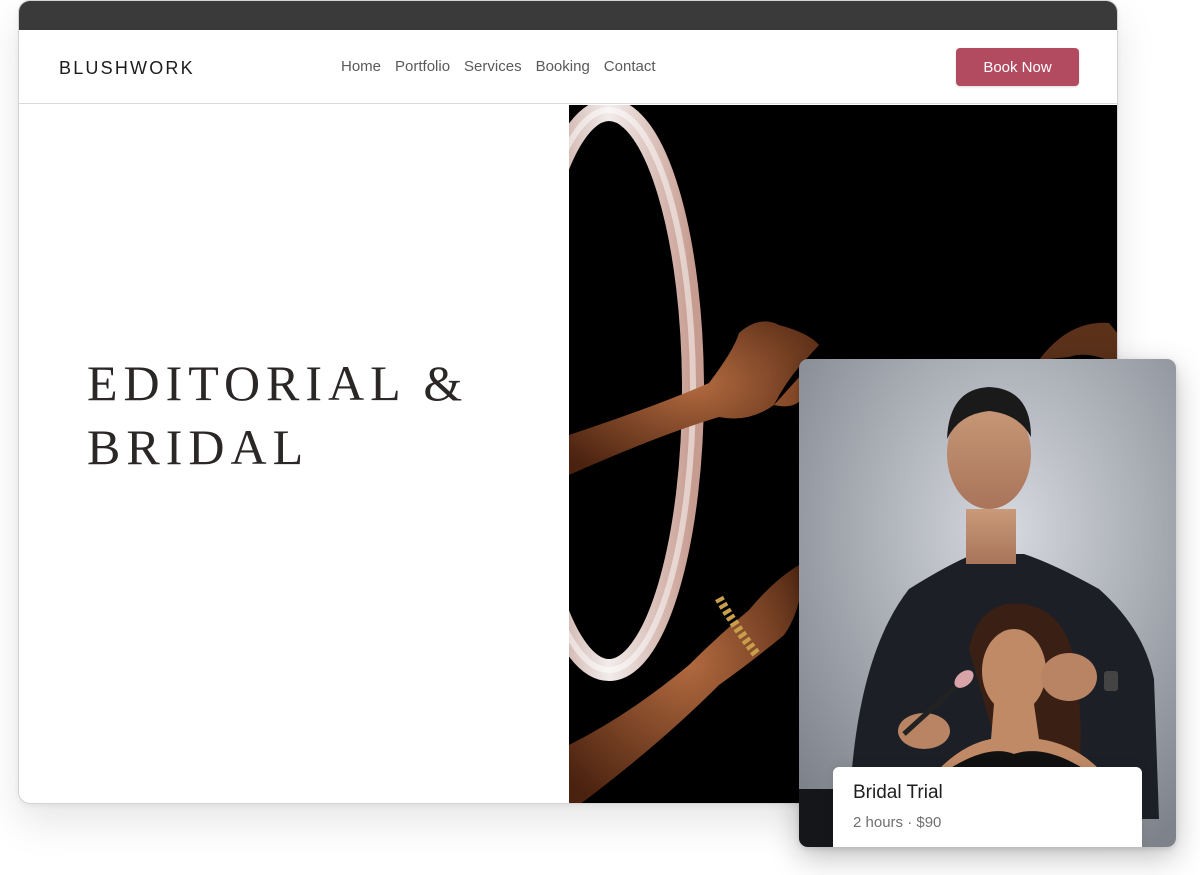 The width and height of the screenshot is (1200, 875). What do you see at coordinates (493, 66) in the screenshot?
I see `nav-link-services: Services` at bounding box center [493, 66].